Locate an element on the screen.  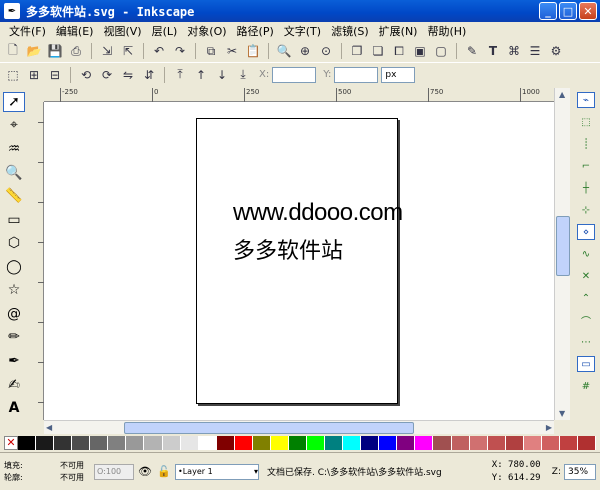
zoom-tool-icon: 🔍 is located at coordinates (14, 173).